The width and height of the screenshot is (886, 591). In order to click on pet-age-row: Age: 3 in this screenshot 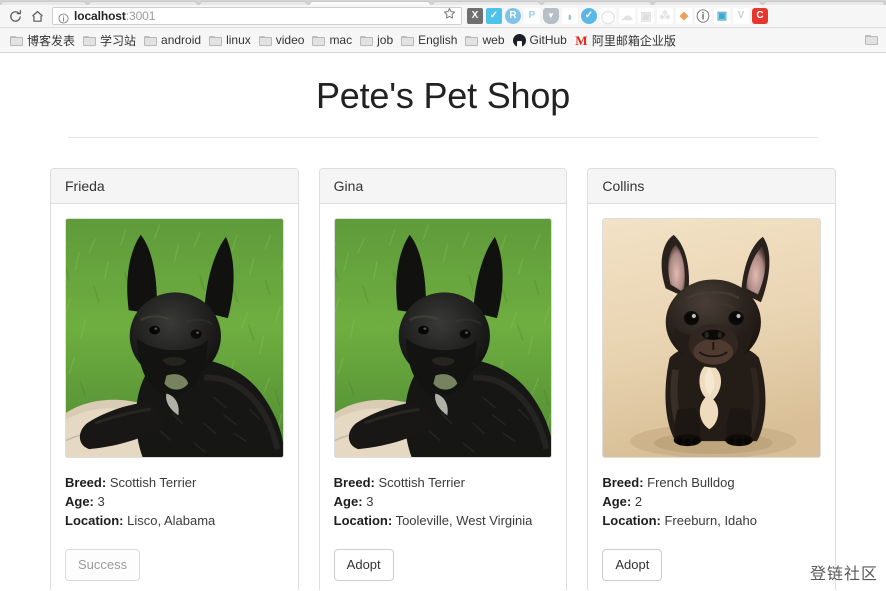, I will do `click(174, 502)`.